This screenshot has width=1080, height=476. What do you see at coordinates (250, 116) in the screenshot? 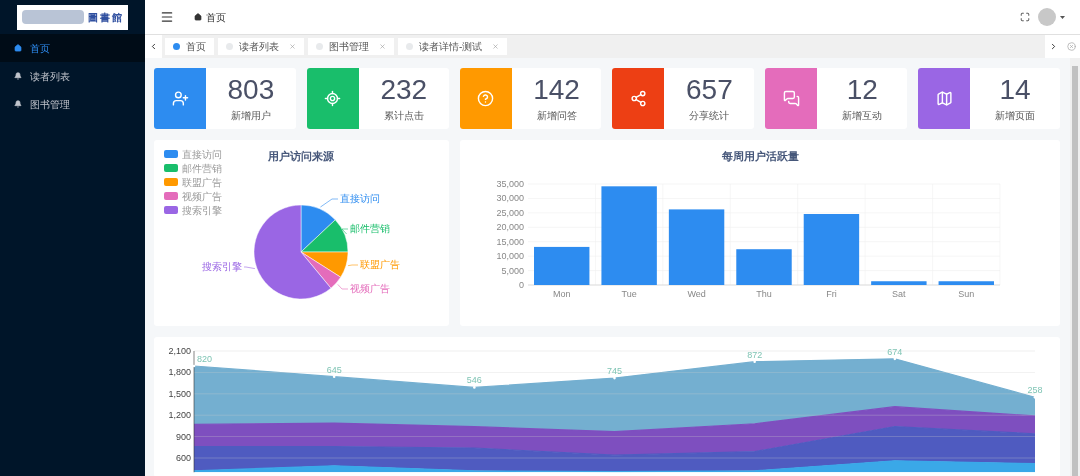
I see `stat-label: 新增用户` at bounding box center [250, 116].